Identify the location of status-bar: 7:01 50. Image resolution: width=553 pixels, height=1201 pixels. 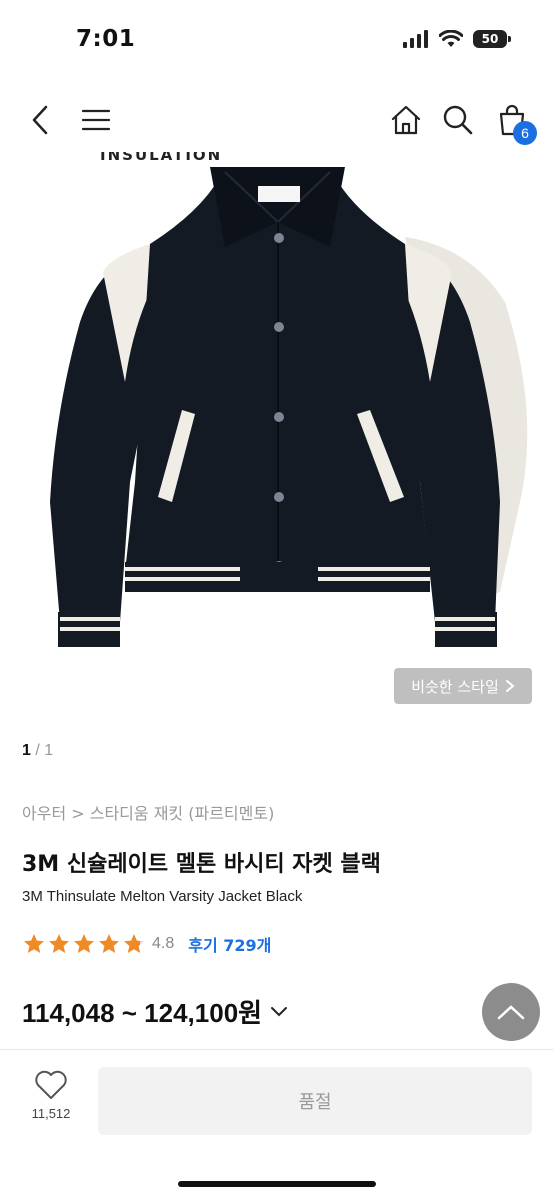
(276, 40).